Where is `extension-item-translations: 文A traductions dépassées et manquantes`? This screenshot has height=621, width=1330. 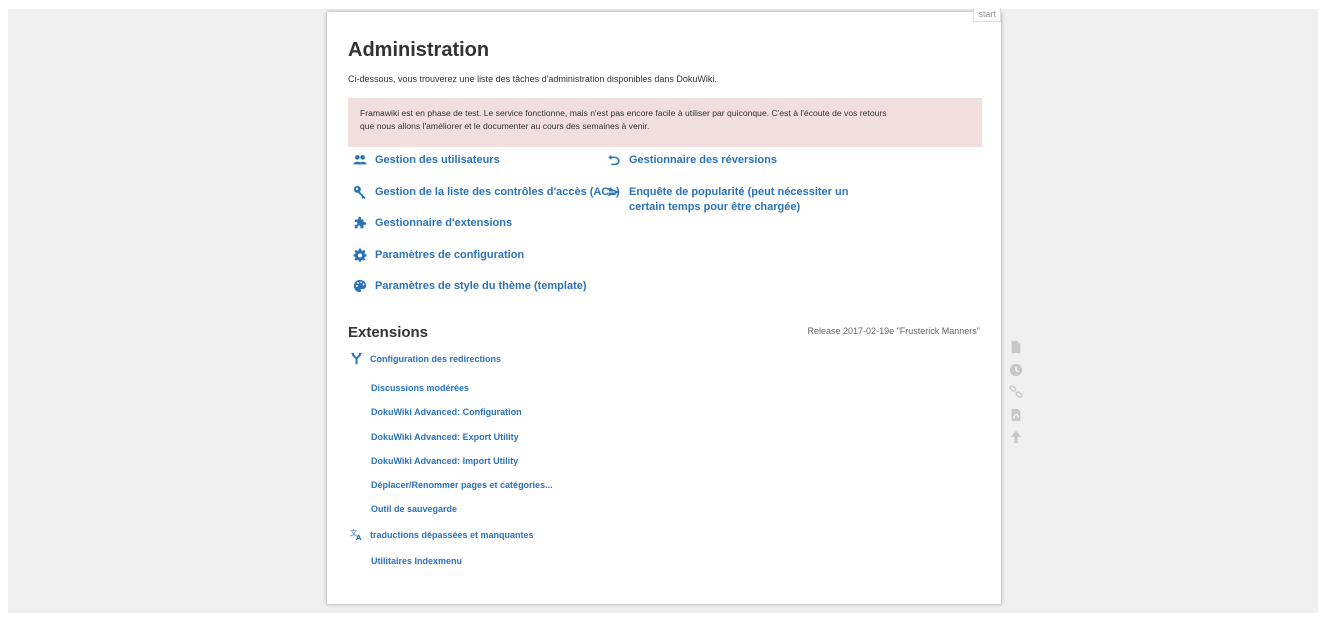 extension-item-translations: 文A traductions dépassées et manquantes is located at coordinates (442, 534).